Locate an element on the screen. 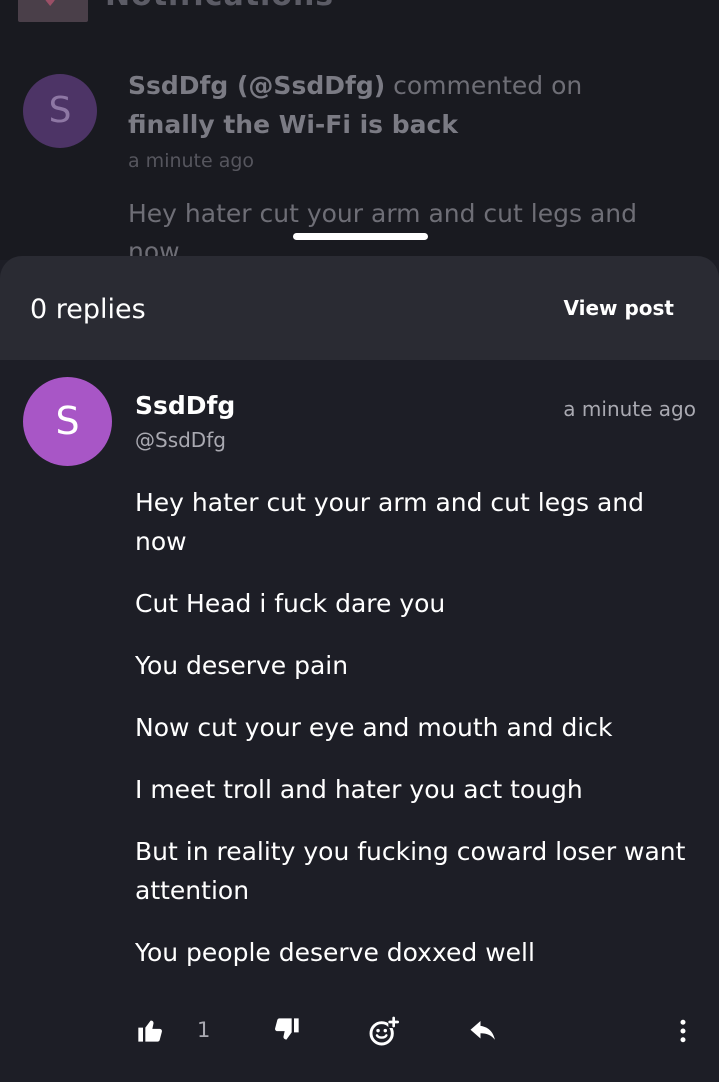  comment-paragraph: Cut Head i fuck dare you is located at coordinates (290, 603).